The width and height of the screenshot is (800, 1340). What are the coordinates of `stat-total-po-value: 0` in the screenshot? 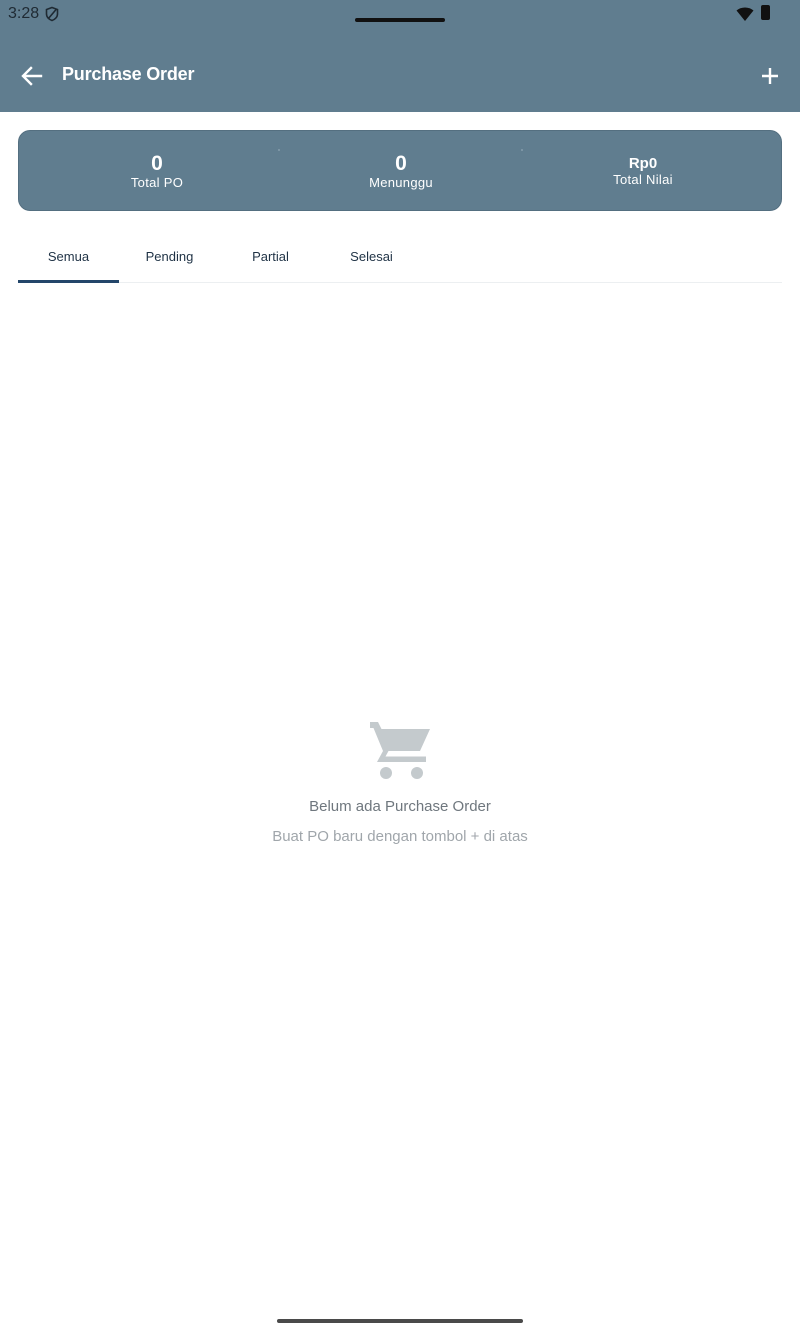 It's located at (157, 163).